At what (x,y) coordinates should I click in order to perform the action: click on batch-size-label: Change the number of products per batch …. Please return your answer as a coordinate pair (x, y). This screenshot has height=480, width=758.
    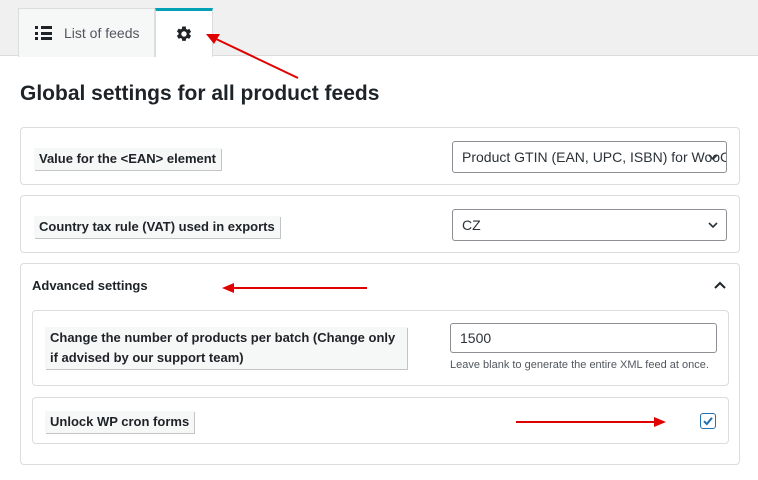
    Looking at the image, I should click on (226, 348).